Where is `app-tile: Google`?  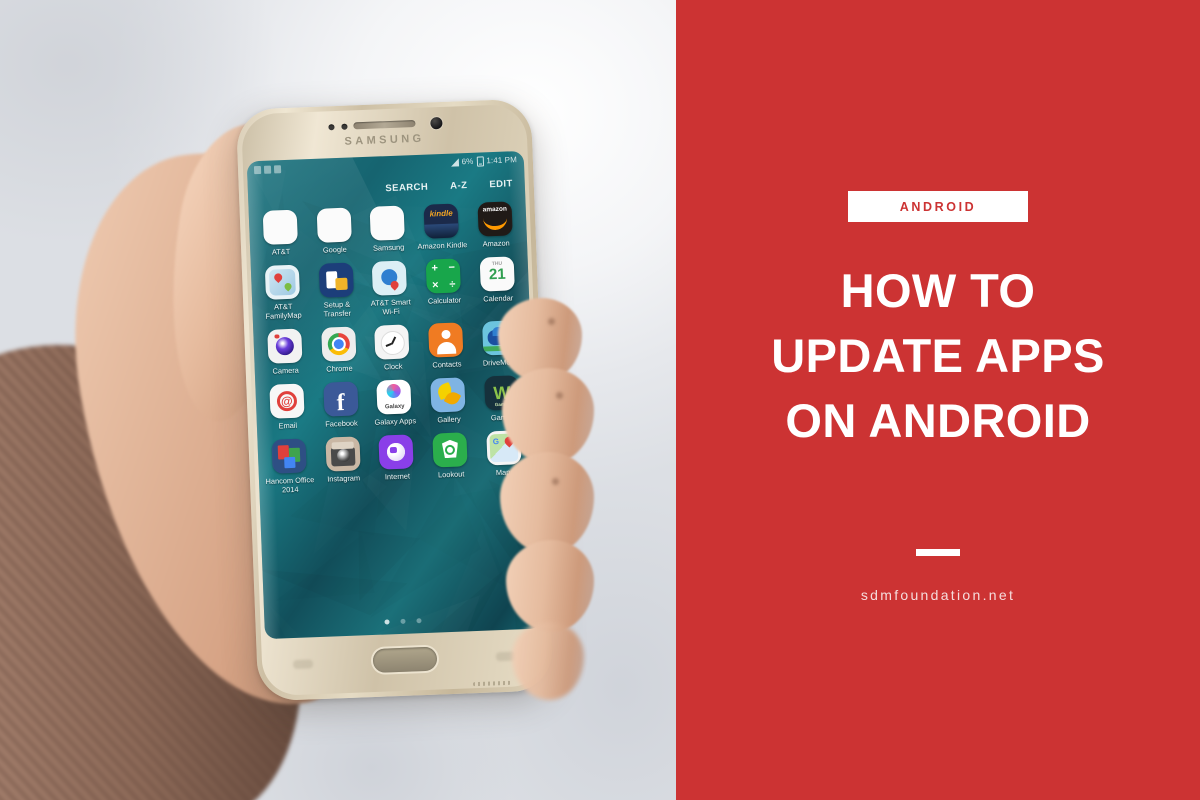 app-tile: Google is located at coordinates (334, 231).